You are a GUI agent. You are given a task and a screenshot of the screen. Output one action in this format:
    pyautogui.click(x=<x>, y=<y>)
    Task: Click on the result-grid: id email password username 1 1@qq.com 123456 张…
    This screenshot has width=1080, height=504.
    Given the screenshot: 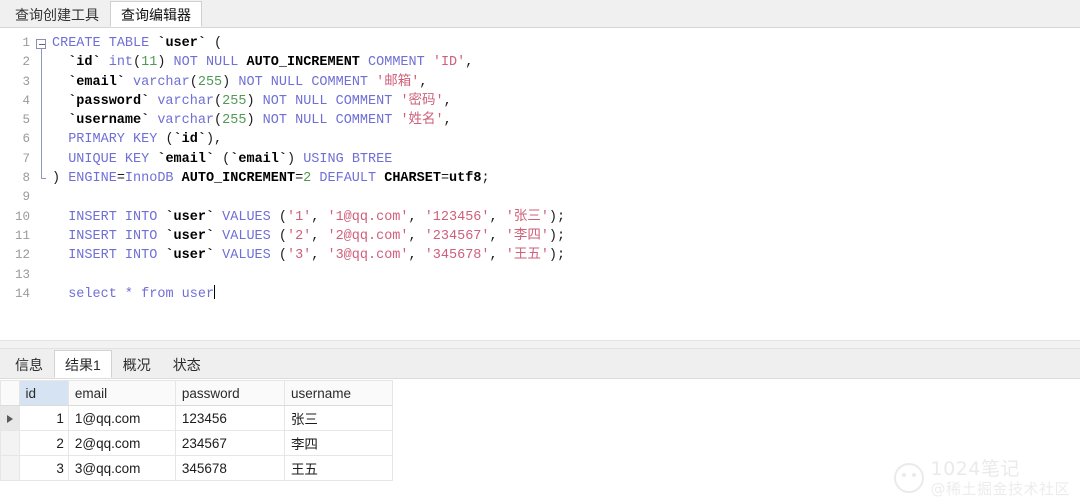 What is the action you would take?
    pyautogui.click(x=197, y=430)
    